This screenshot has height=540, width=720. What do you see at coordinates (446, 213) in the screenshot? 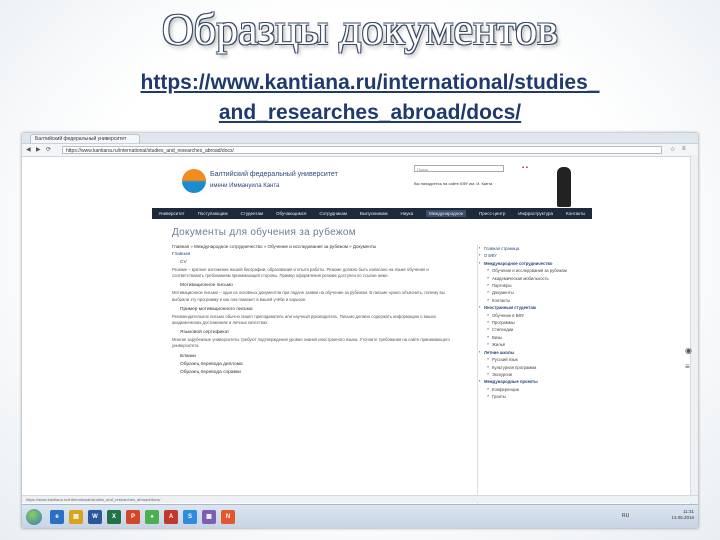
I see `menu-item: Международное` at bounding box center [446, 213].